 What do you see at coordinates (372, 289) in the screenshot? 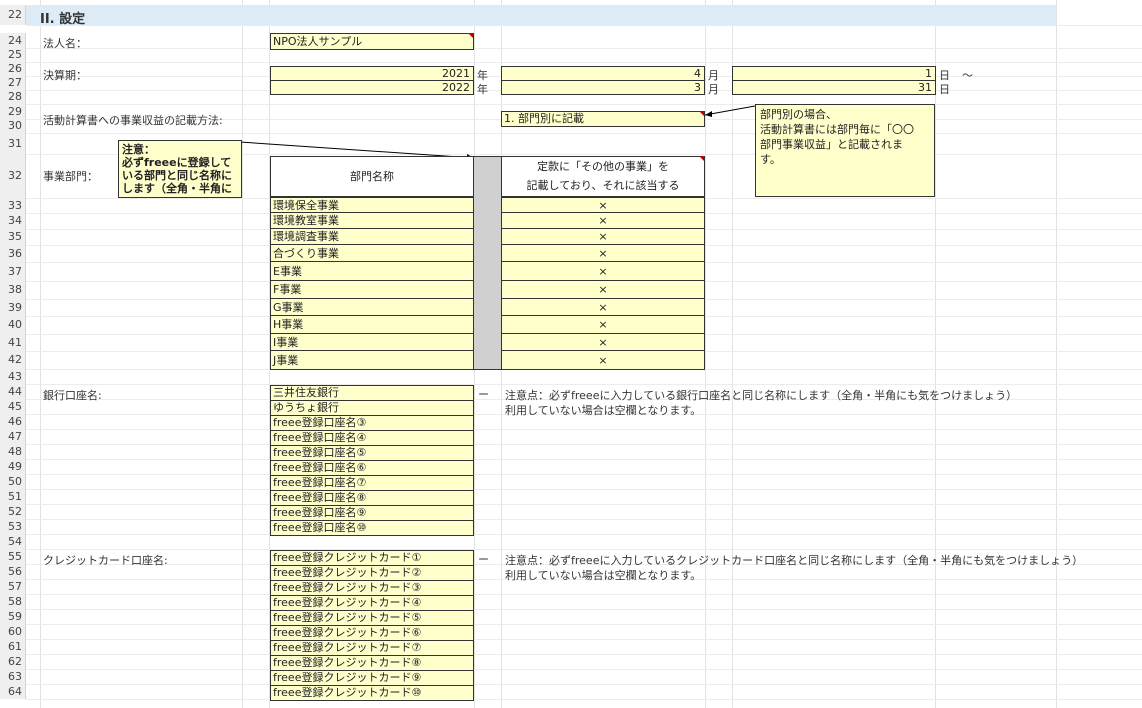
I see `dept-name-cell: F事業` at bounding box center [372, 289].